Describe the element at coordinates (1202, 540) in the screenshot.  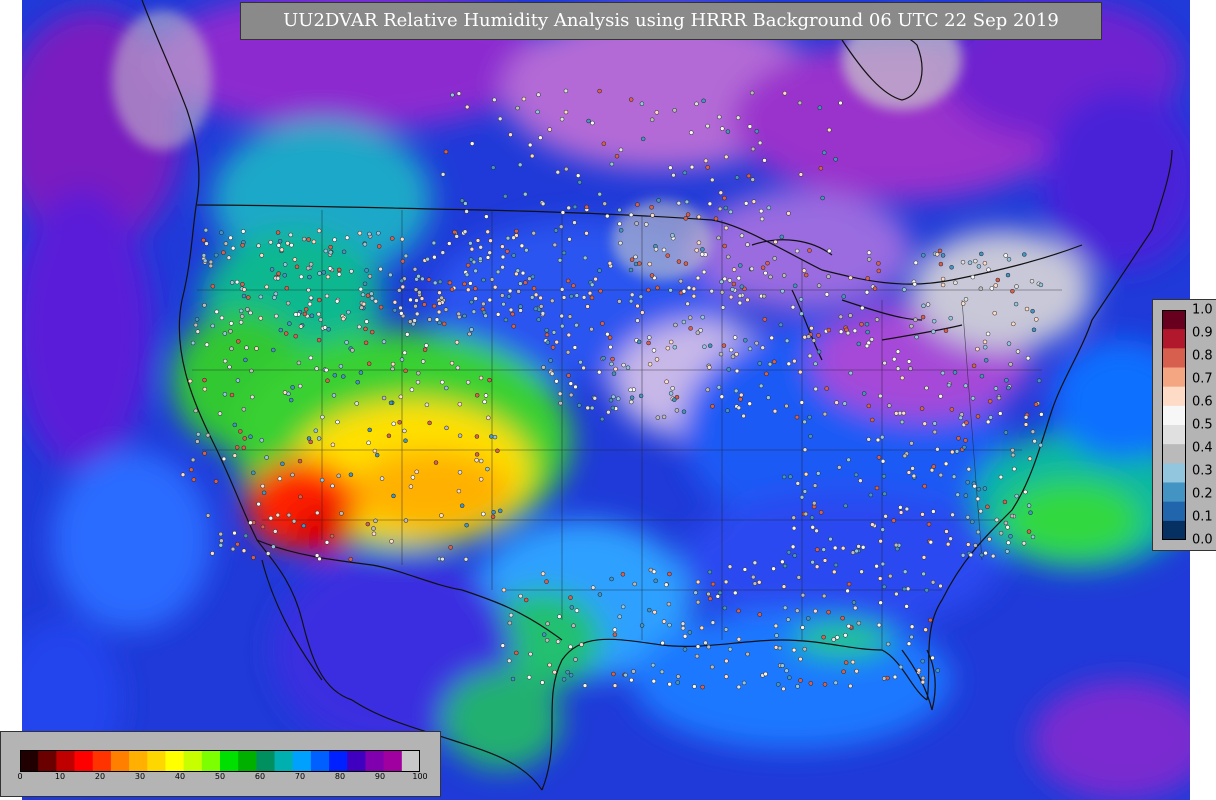
I see `obs-tick-label: 0.0` at that location.